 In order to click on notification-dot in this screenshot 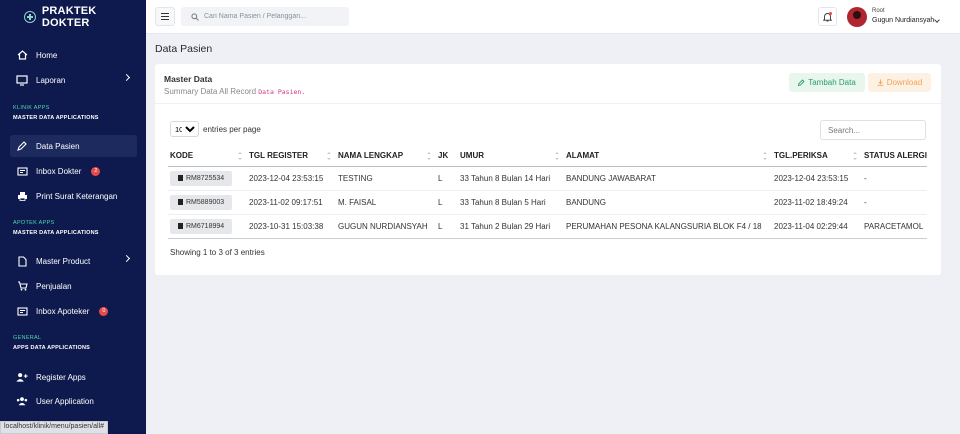, I will do `click(830, 13)`.